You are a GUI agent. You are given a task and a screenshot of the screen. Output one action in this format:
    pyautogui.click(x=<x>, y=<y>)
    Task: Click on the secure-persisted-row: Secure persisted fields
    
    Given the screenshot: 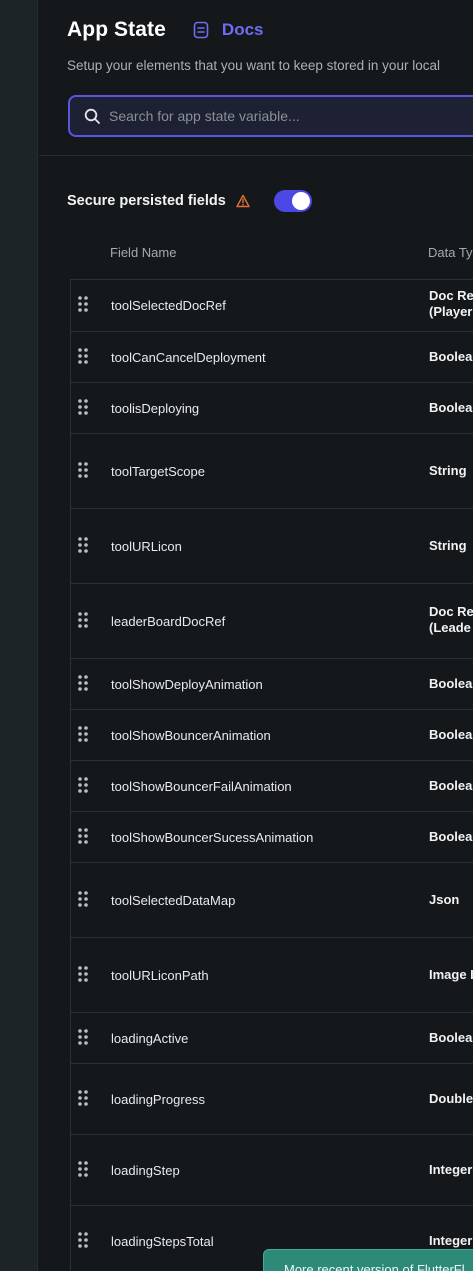 What is the action you would take?
    pyautogui.click(x=189, y=201)
    